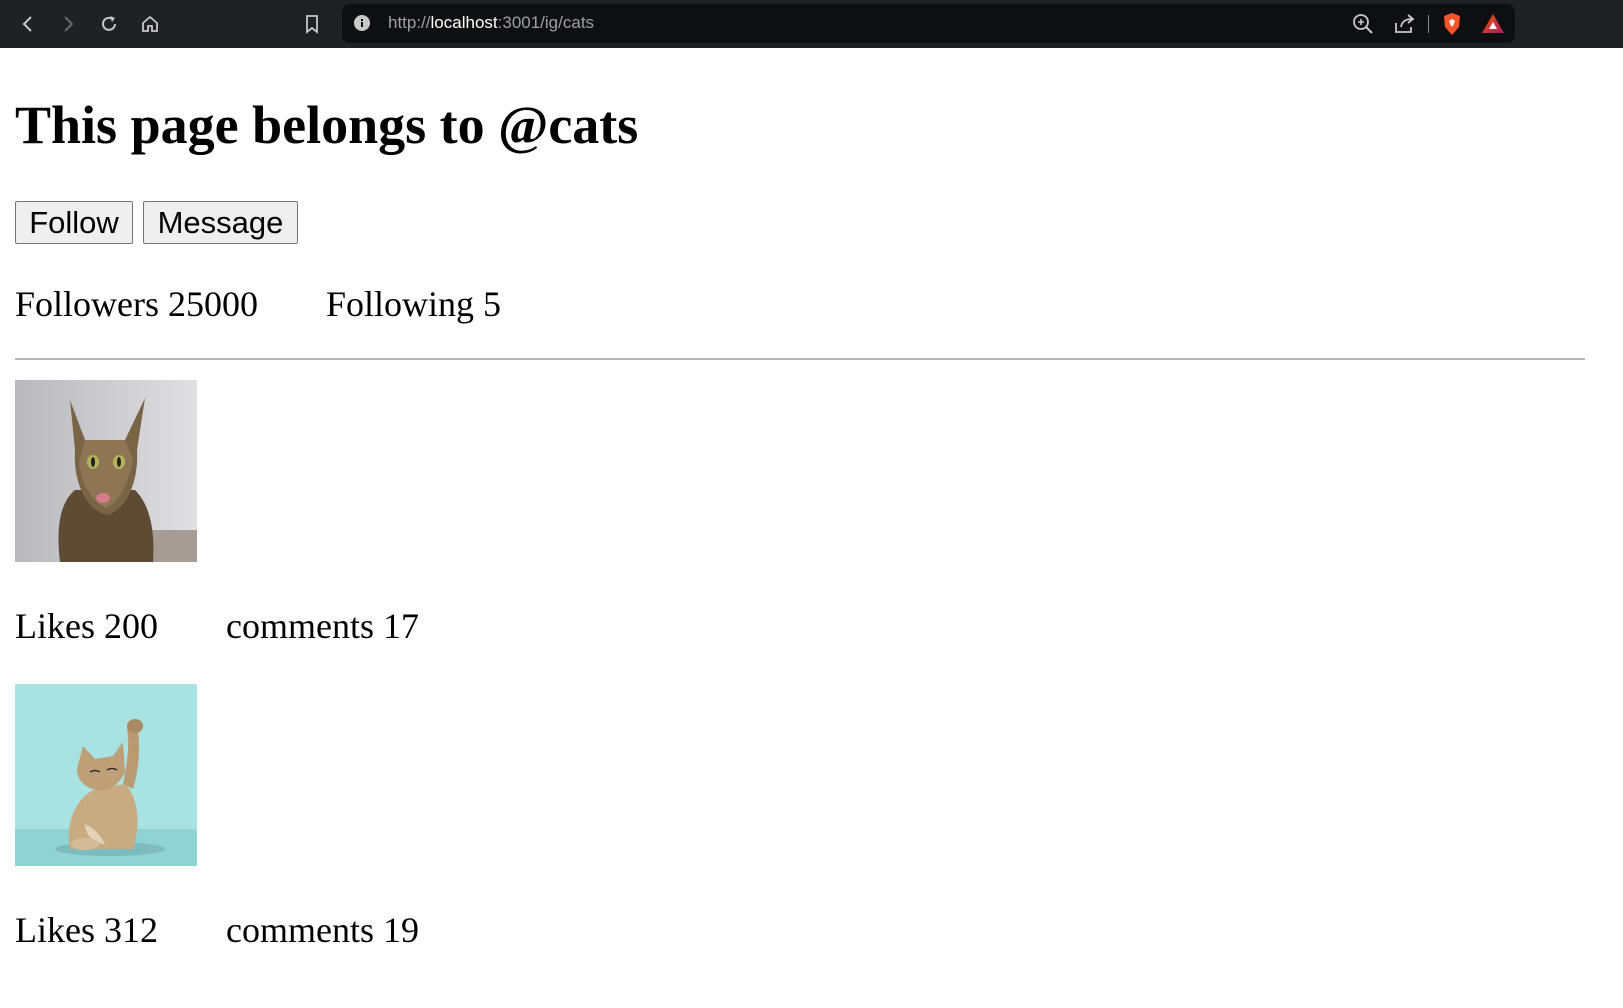 This screenshot has height=1008, width=1623. Describe the element at coordinates (217, 930) in the screenshot. I see `post-stats: Likes 312 comments 19` at that location.